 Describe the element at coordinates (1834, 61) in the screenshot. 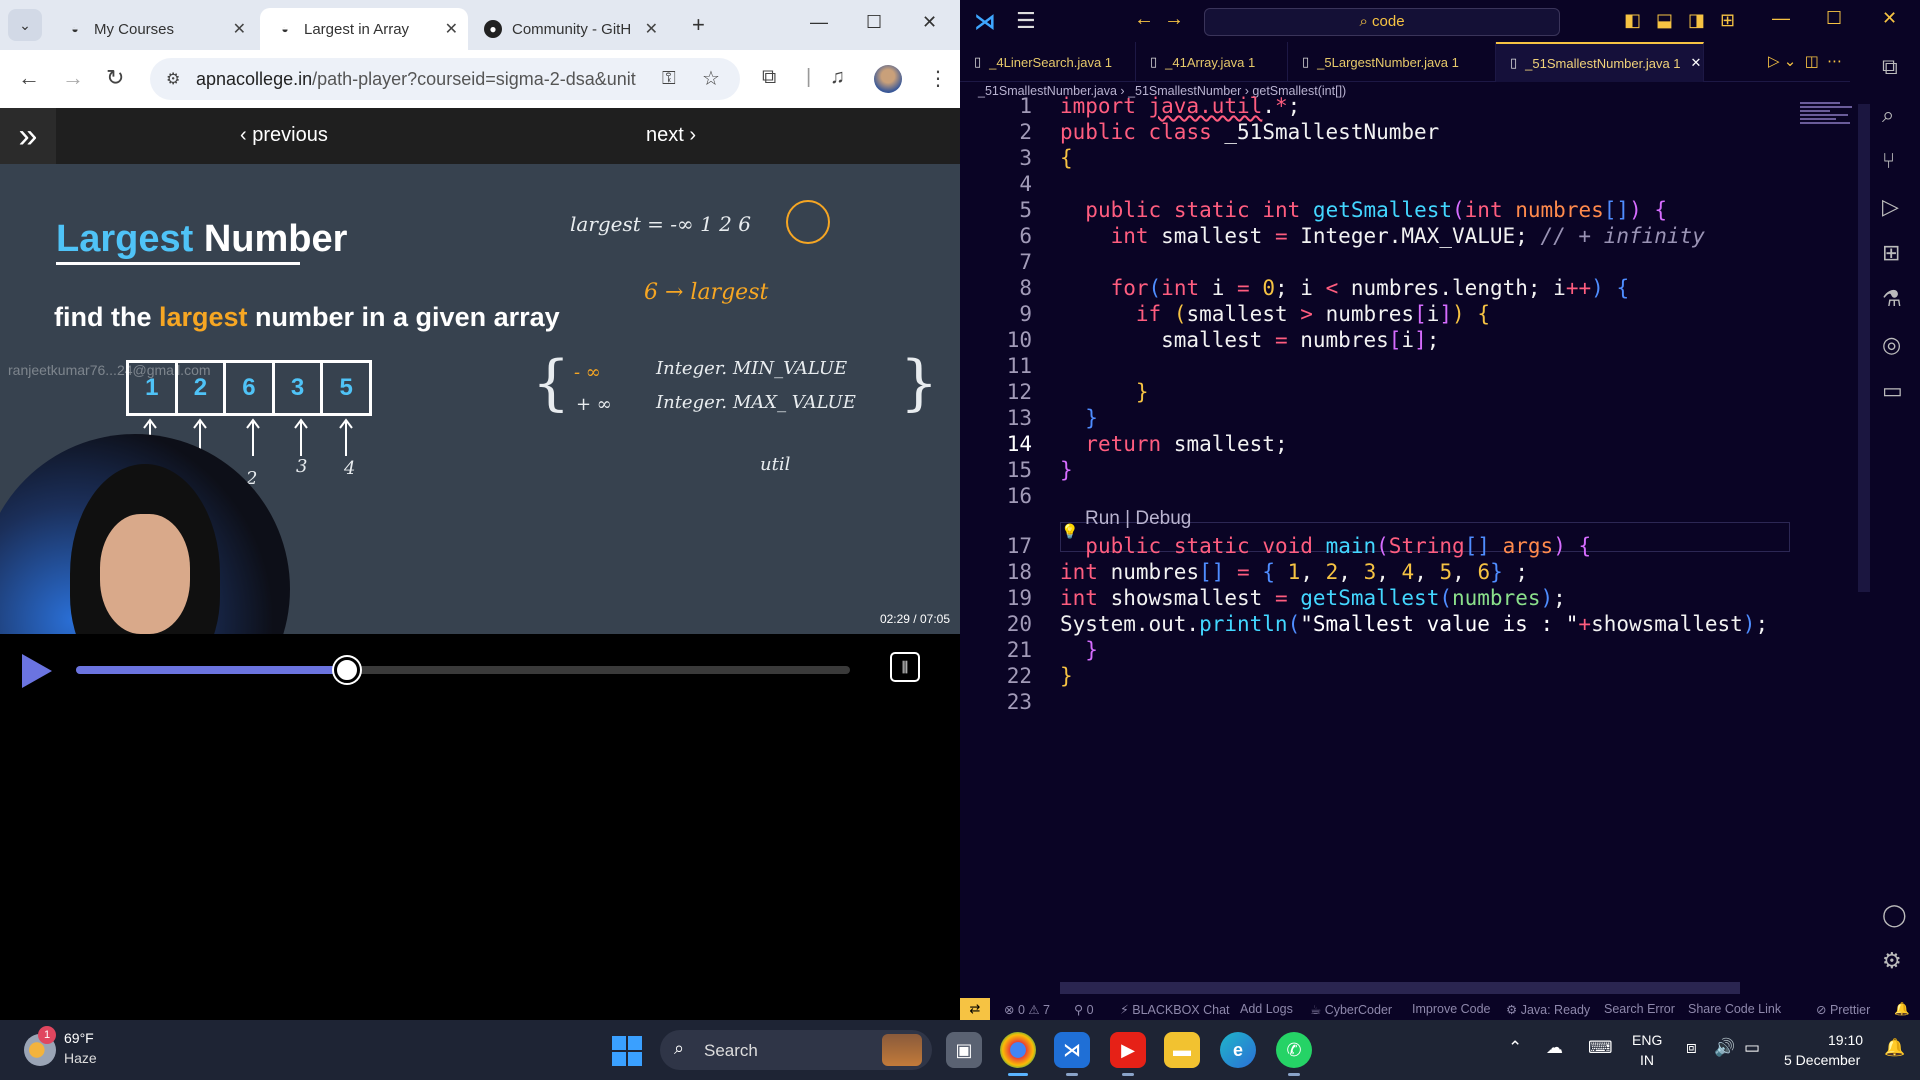

I see `more-actions-icon: ⋯` at that location.